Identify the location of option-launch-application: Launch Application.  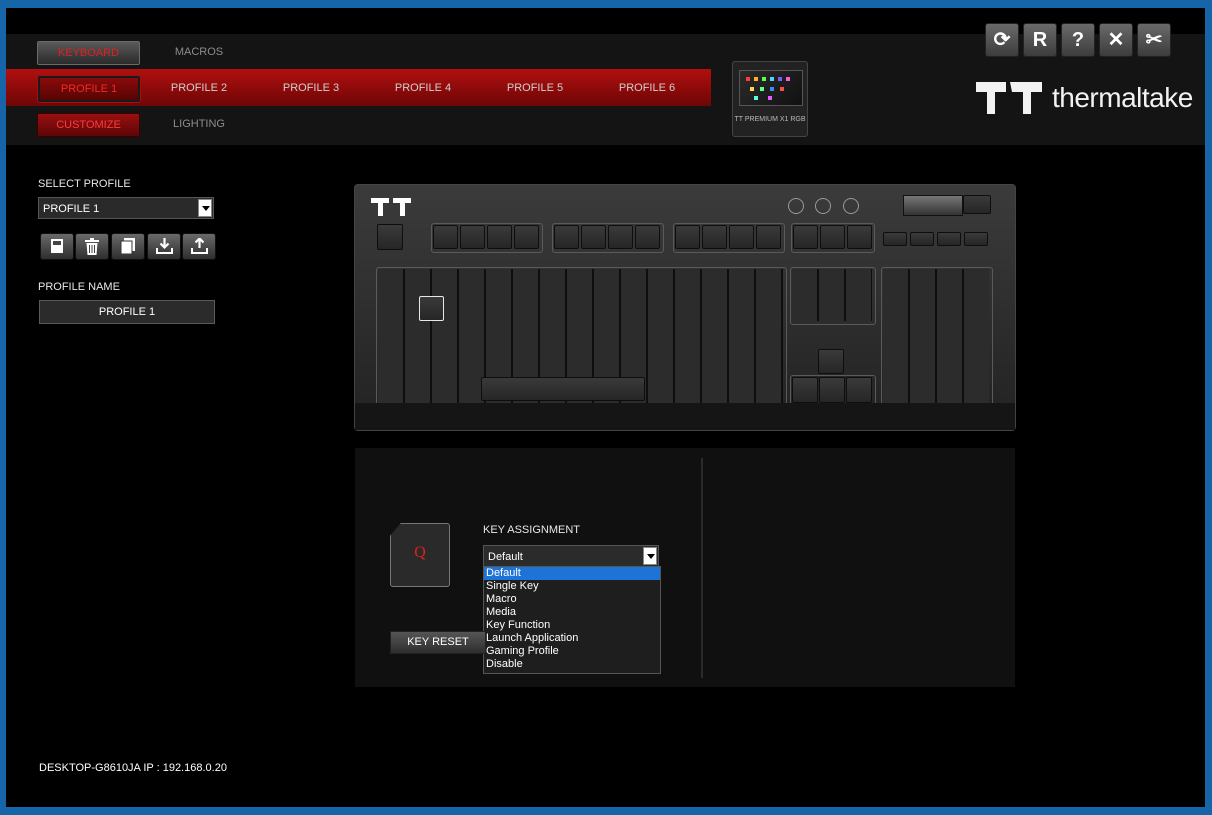
(572, 638).